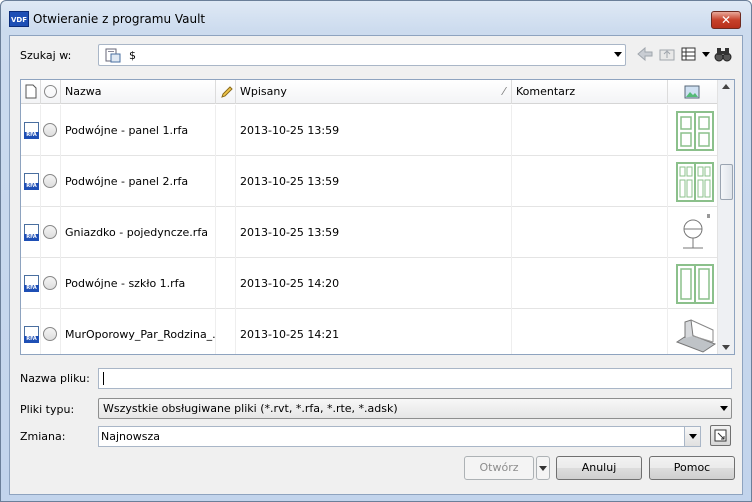 This screenshot has width=752, height=502. What do you see at coordinates (692, 468) in the screenshot?
I see `help-button: Pomoc` at bounding box center [692, 468].